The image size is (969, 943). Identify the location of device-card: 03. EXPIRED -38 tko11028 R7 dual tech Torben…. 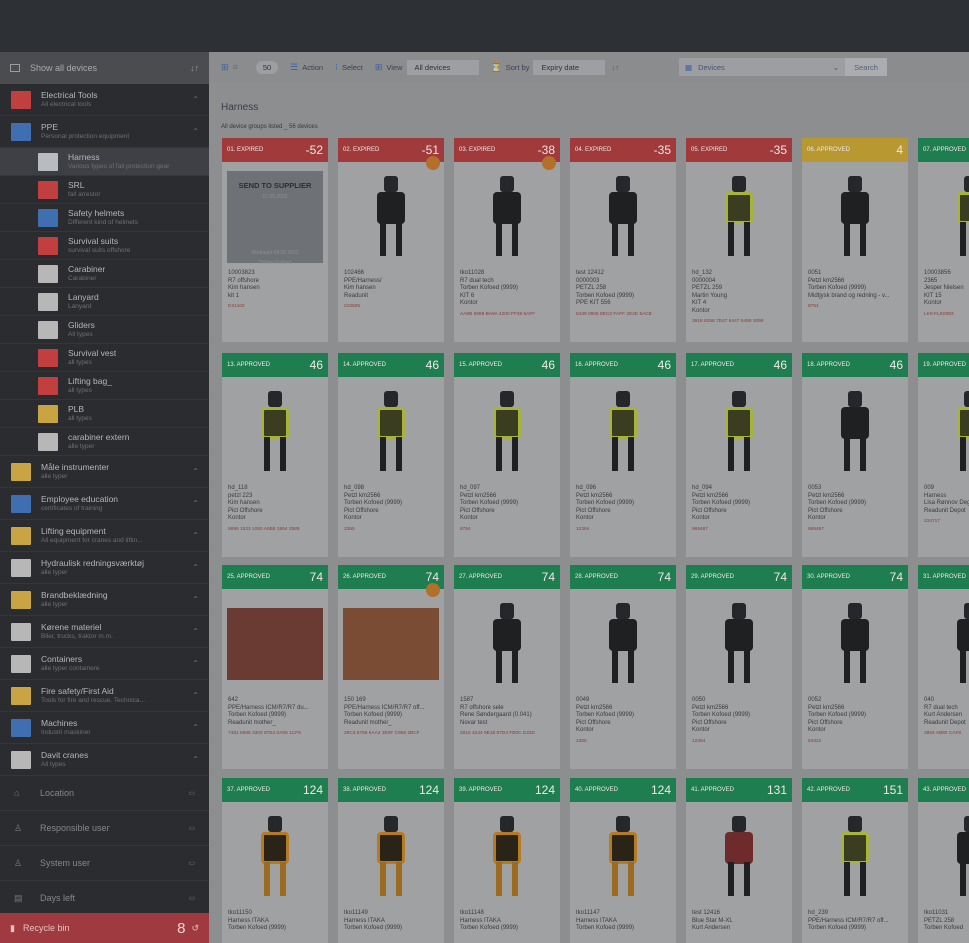
(507, 240).